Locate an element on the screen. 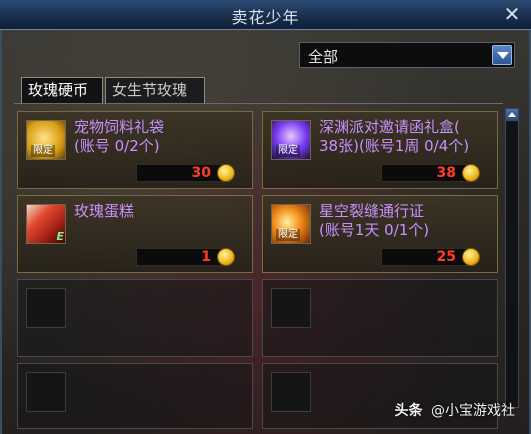 The width and height of the screenshot is (531, 434). item-name: 星空裂缝通行证 (账号1天 0/1个) is located at coordinates (406, 221).